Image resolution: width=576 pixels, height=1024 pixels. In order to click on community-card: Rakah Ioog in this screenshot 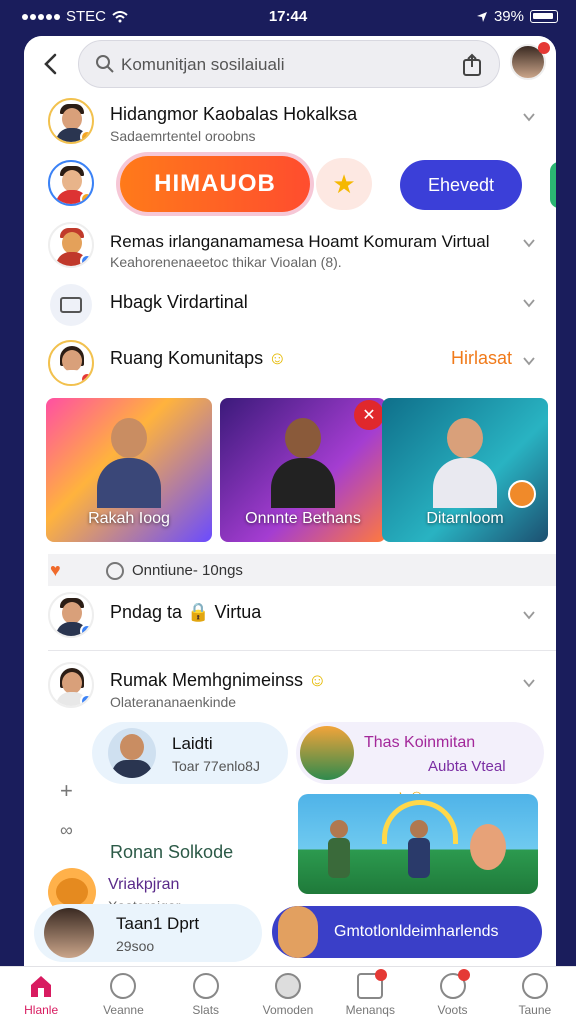, I will do `click(129, 470)`.